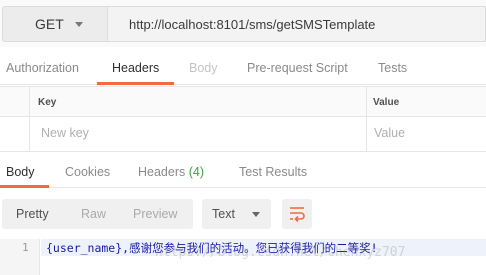  I want to click on headers-table-header: Key Value, so click(243, 101).